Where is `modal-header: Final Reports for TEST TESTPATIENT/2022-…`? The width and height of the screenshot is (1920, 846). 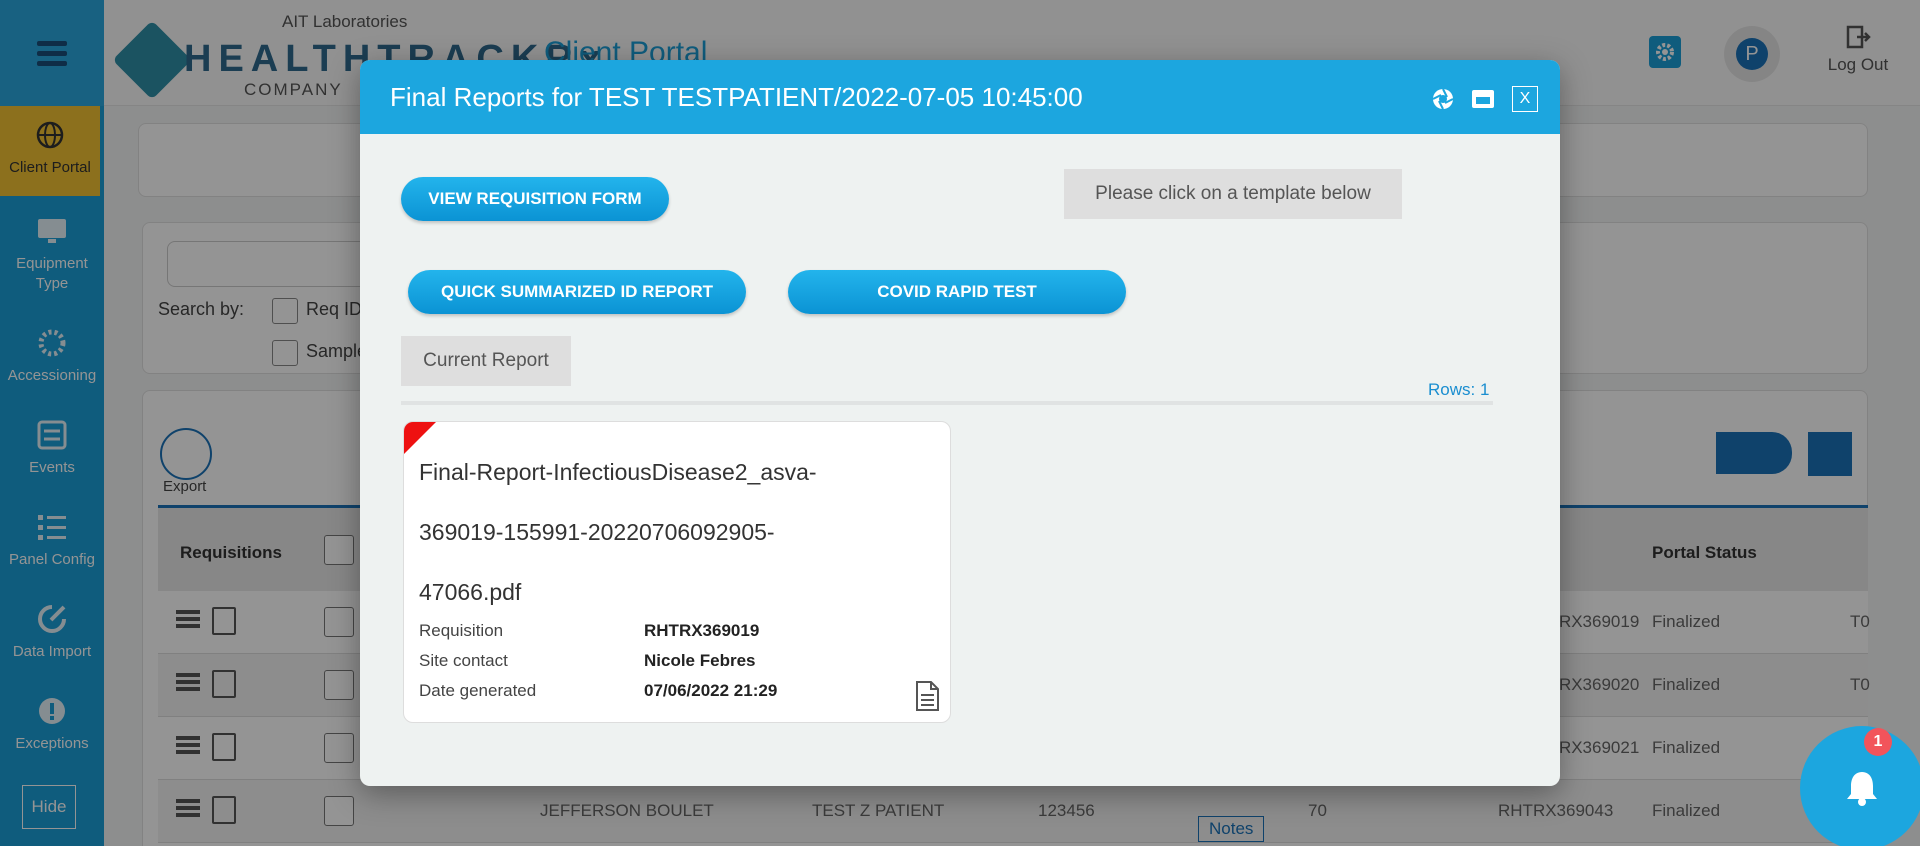
modal-header: Final Reports for TEST TESTPATIENT/2022-… is located at coordinates (960, 97).